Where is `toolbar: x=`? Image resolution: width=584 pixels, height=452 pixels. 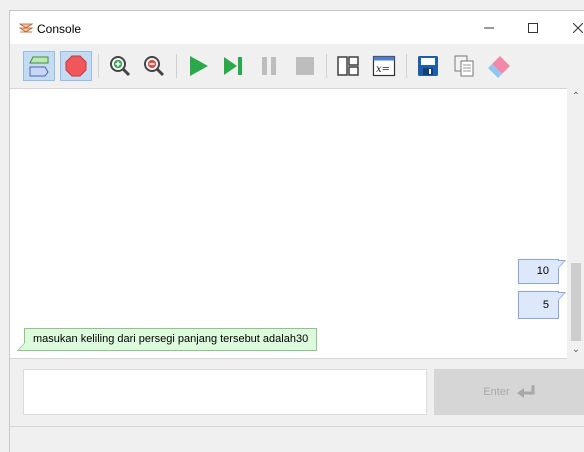 toolbar: x= is located at coordinates (297, 66).